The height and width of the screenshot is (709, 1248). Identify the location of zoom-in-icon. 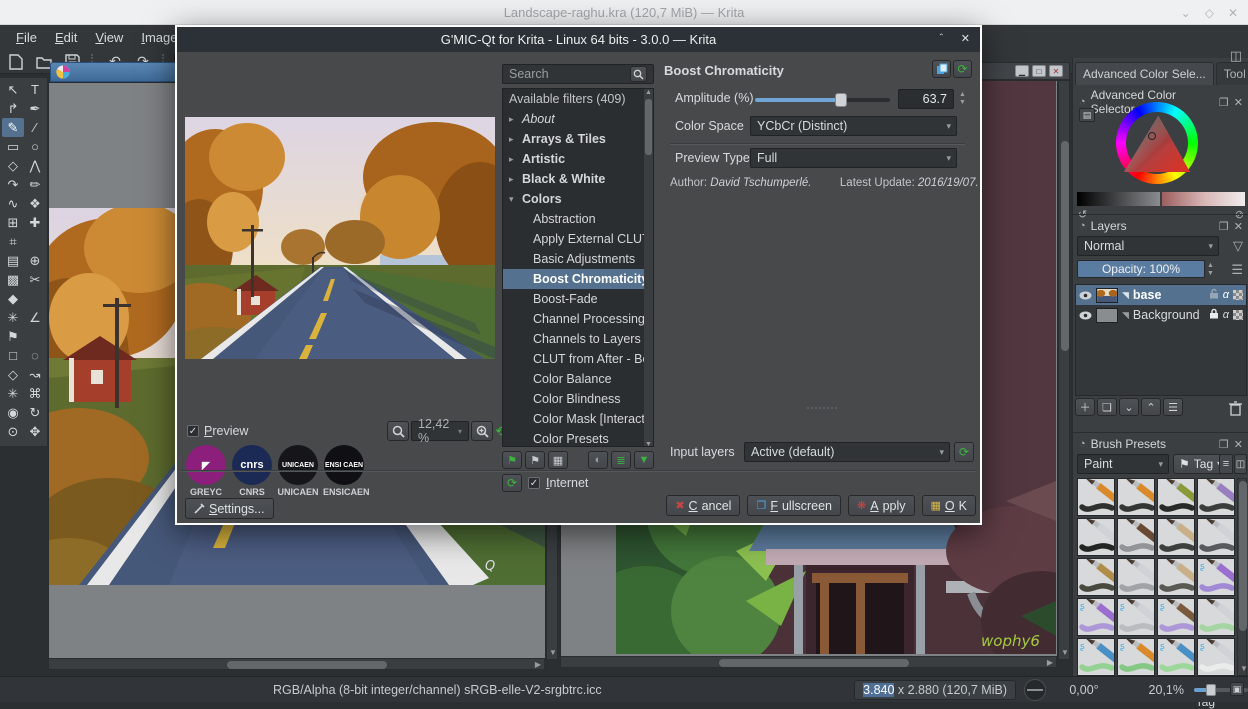
(482, 431).